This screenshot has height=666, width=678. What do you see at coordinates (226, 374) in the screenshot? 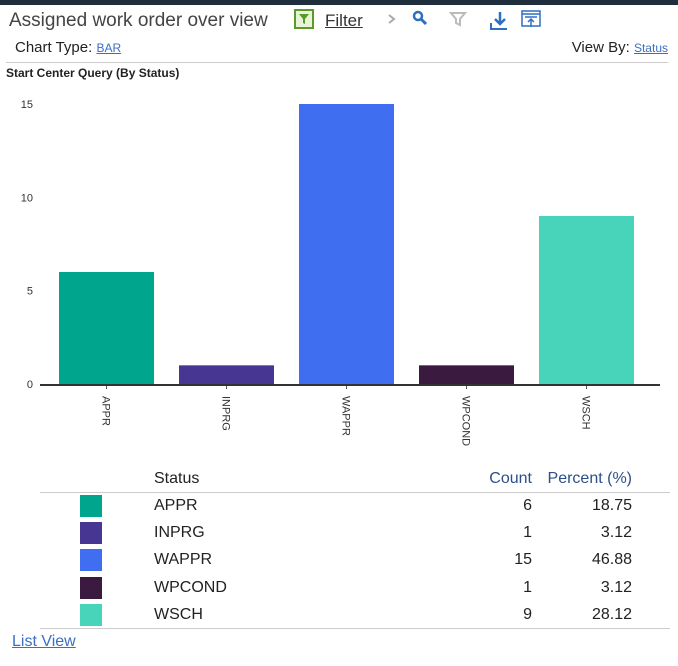
I see `bar-inprg` at bounding box center [226, 374].